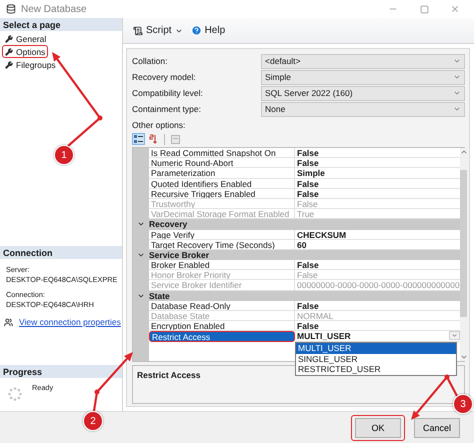 This screenshot has height=443, width=474. What do you see at coordinates (61, 371) in the screenshot?
I see `section-heading: Progress` at bounding box center [61, 371].